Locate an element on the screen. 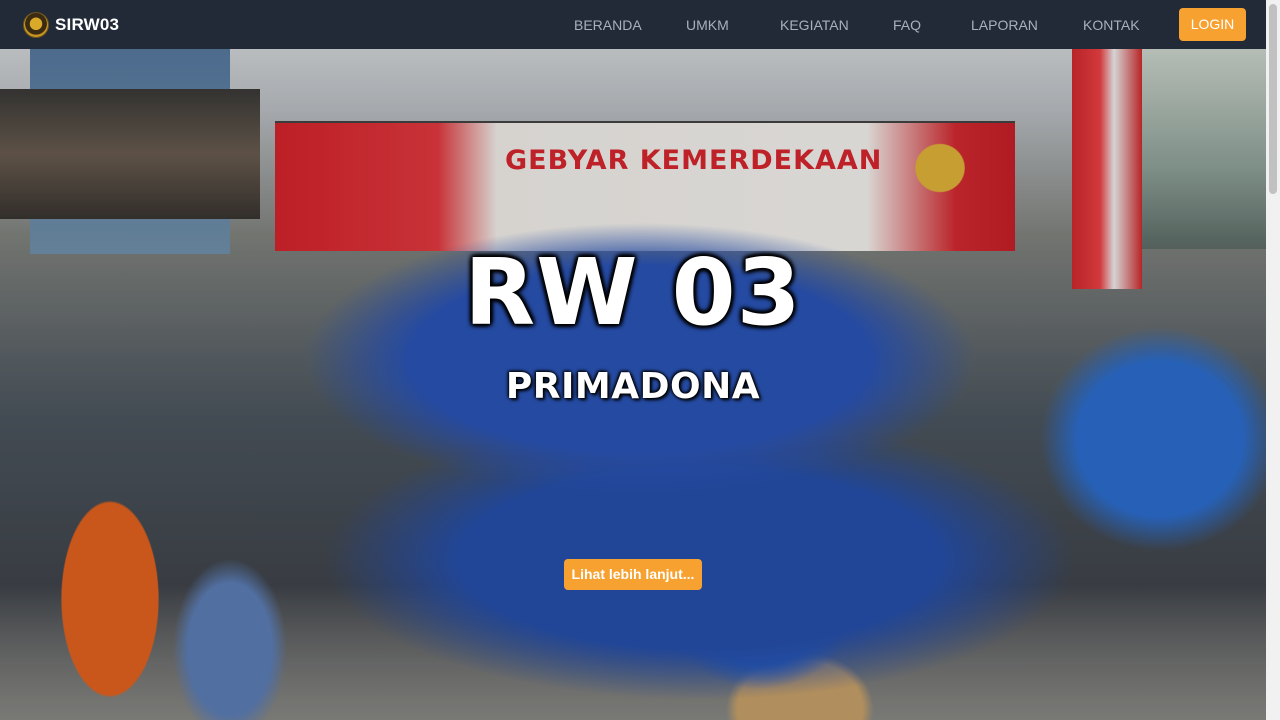 The height and width of the screenshot is (720, 1280). nav-item-faq: FAQ is located at coordinates (907, 24).